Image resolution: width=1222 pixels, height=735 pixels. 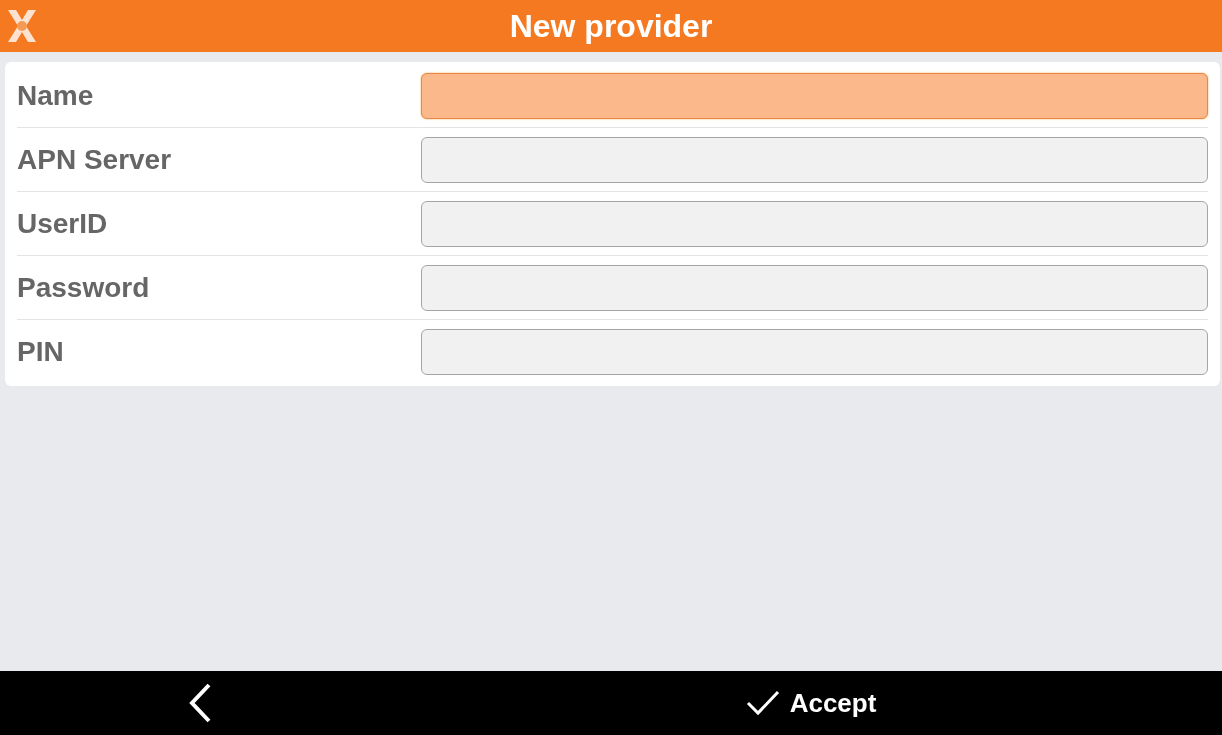 What do you see at coordinates (200, 703) in the screenshot?
I see `back-icon` at bounding box center [200, 703].